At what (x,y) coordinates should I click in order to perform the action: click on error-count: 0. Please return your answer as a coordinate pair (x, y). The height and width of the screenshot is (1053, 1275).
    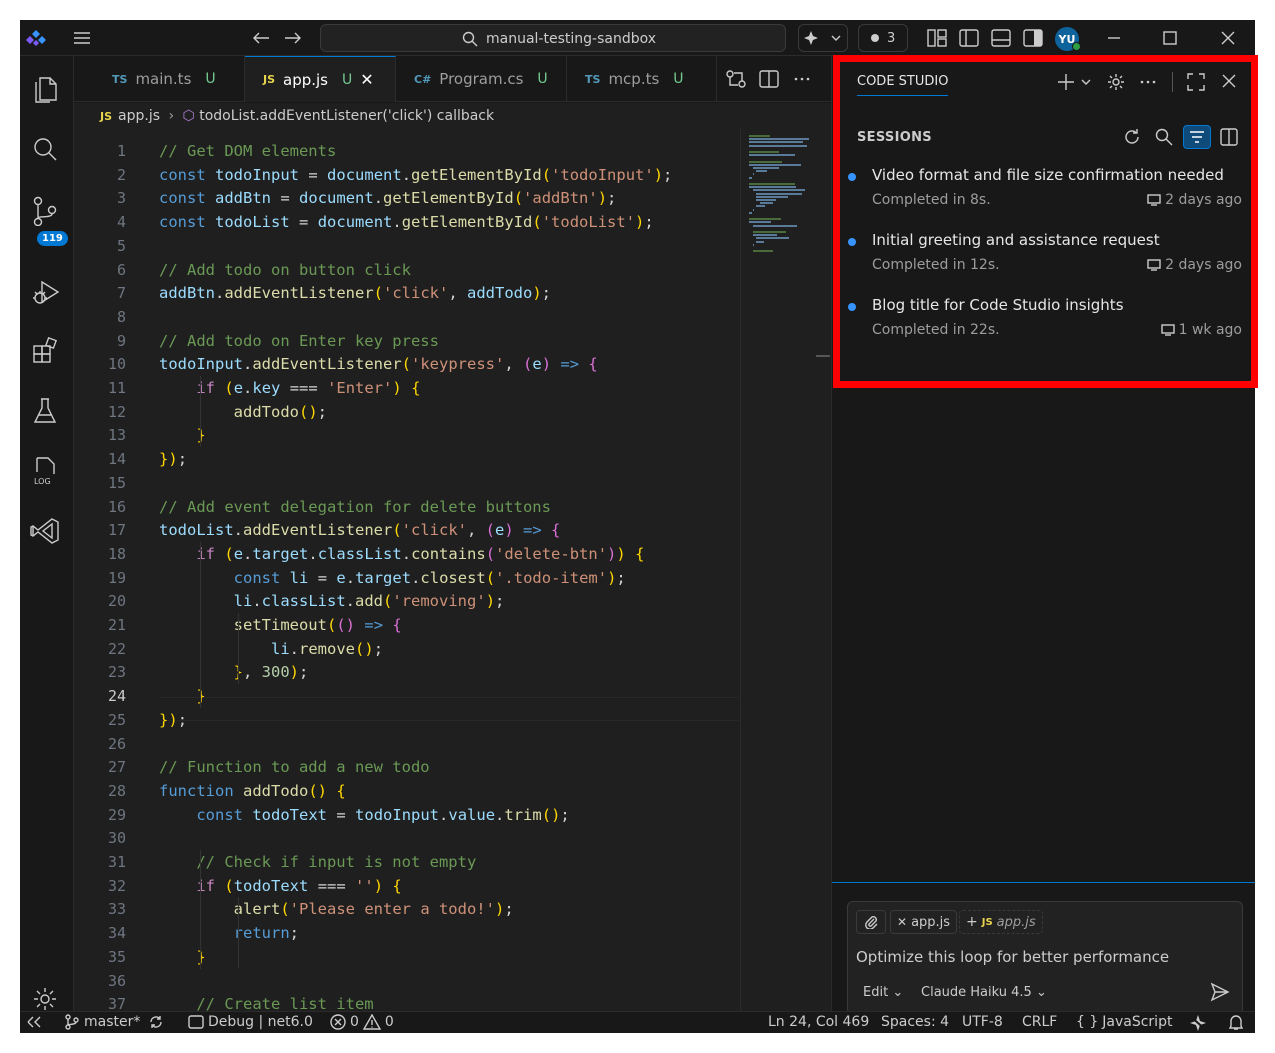
    Looking at the image, I should click on (354, 1022).